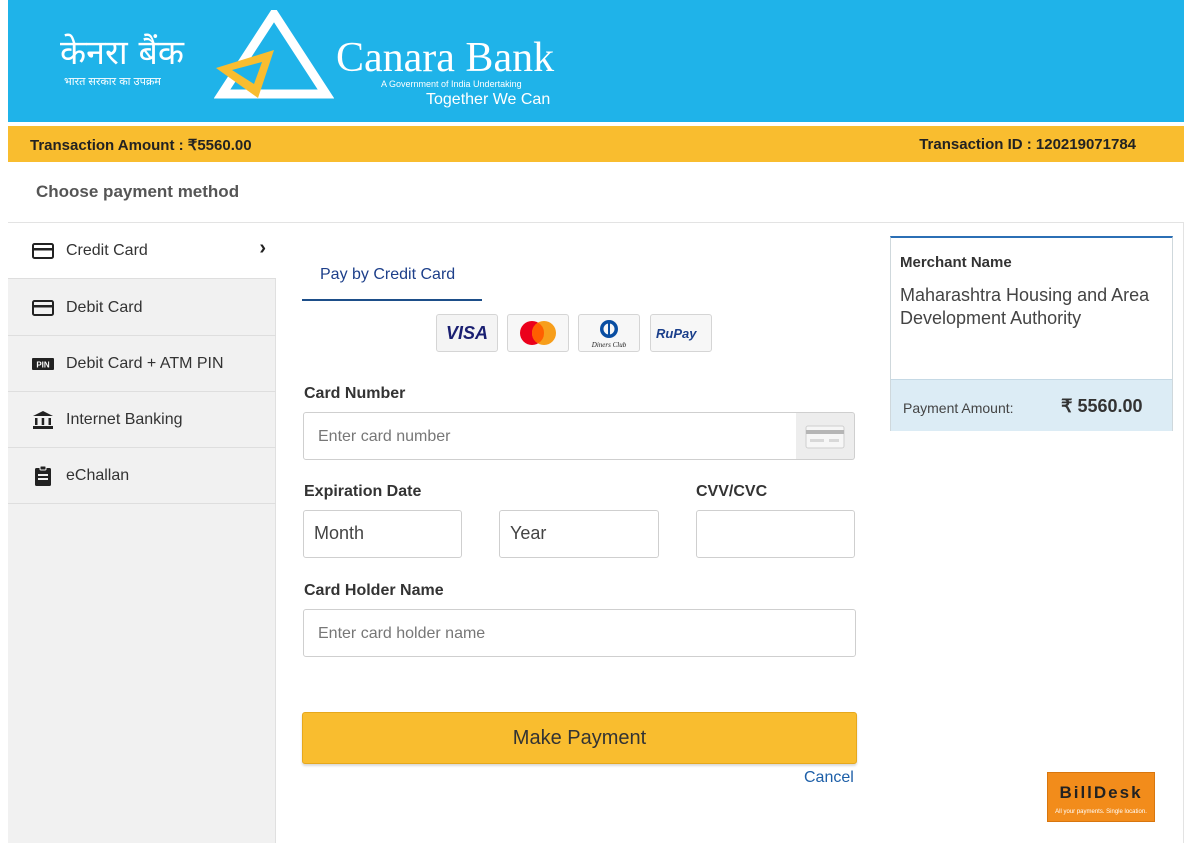 The image size is (1188, 843). What do you see at coordinates (43, 476) in the screenshot?
I see `clipboard-icon` at bounding box center [43, 476].